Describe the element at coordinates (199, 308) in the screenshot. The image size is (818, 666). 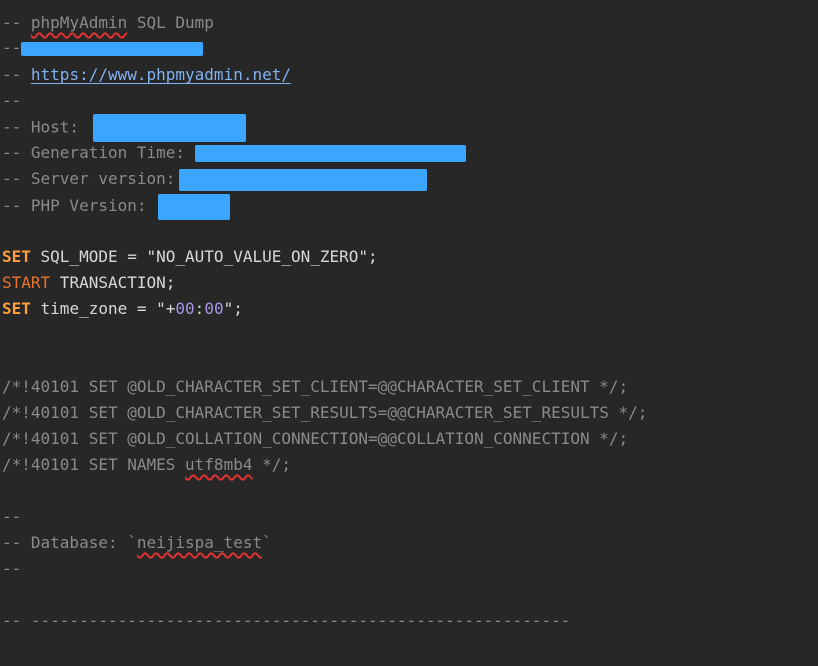
I see `time-zone-colon: :` at that location.